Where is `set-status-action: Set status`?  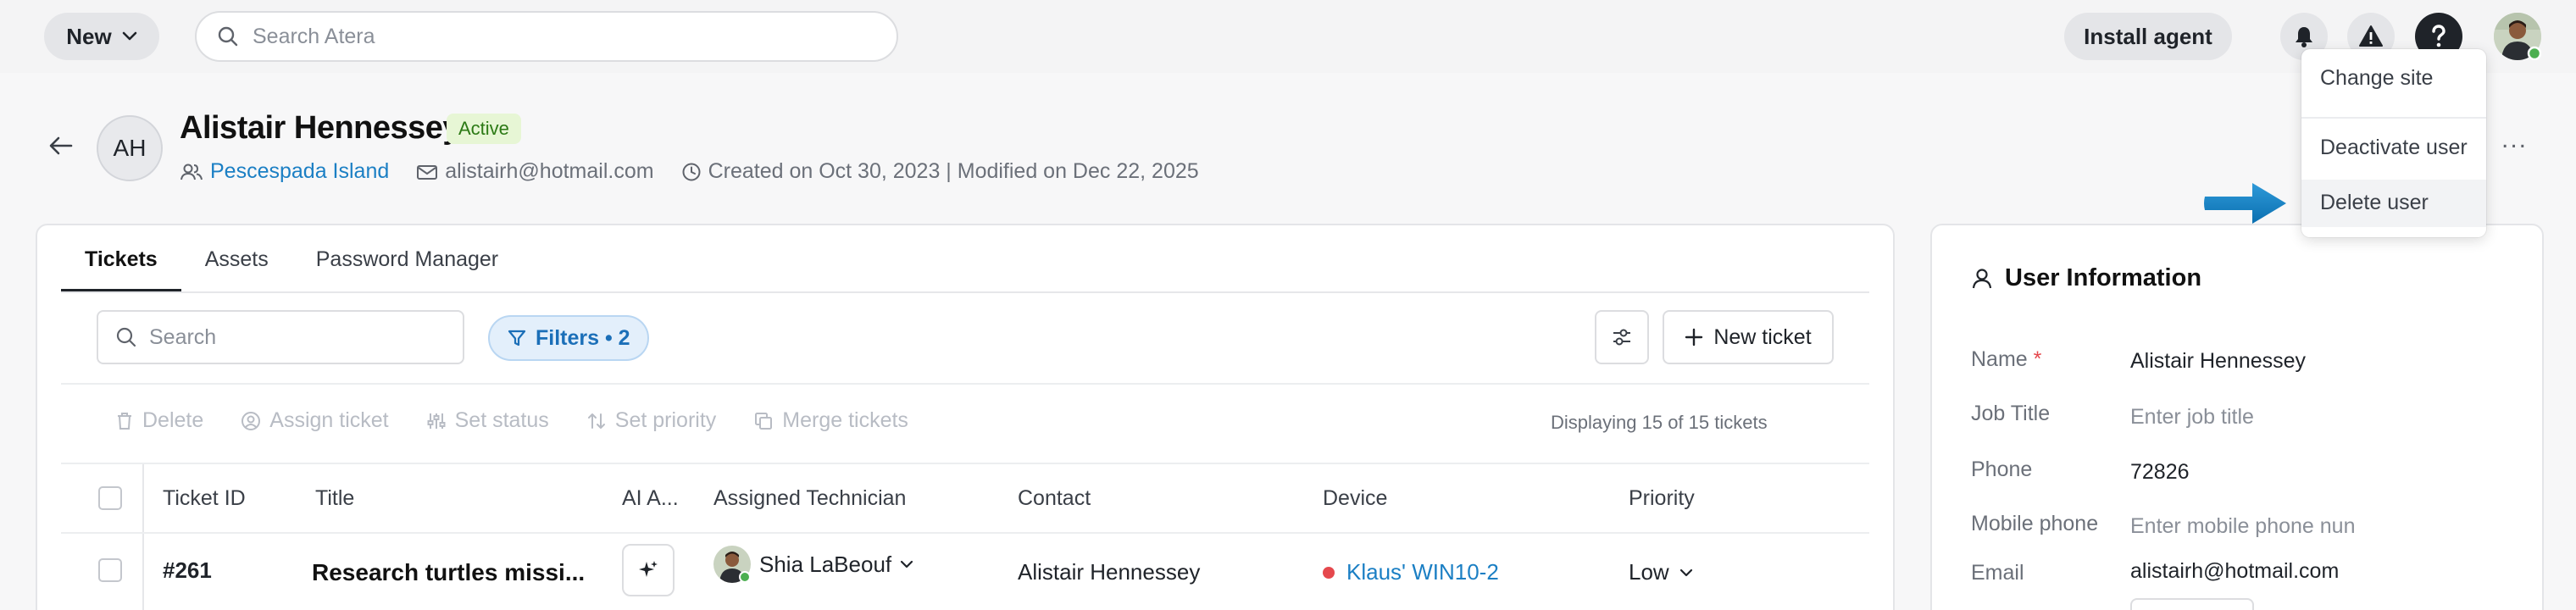 set-status-action: Set status is located at coordinates (487, 420).